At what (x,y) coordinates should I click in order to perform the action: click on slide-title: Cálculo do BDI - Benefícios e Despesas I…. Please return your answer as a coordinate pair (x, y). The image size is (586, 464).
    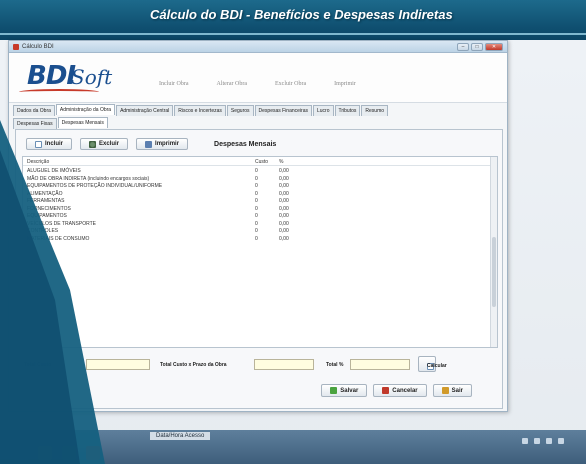
    Looking at the image, I should click on (301, 14).